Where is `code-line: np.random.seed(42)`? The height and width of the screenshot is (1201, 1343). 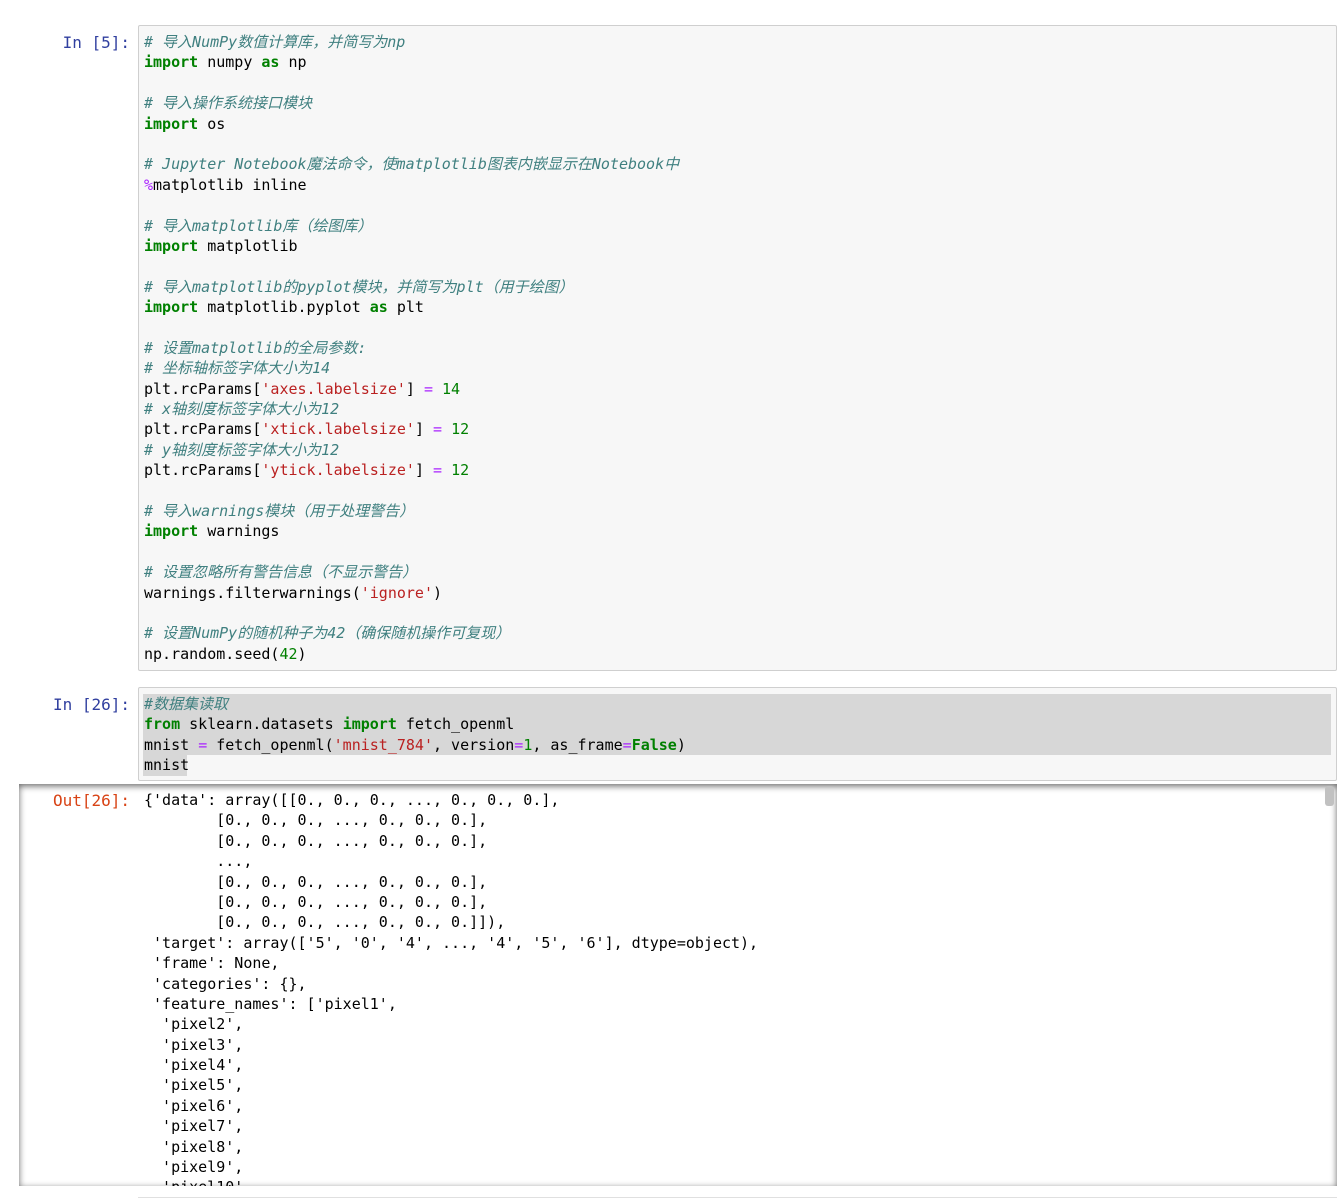
code-line: np.random.seed(42) is located at coordinates (411, 654).